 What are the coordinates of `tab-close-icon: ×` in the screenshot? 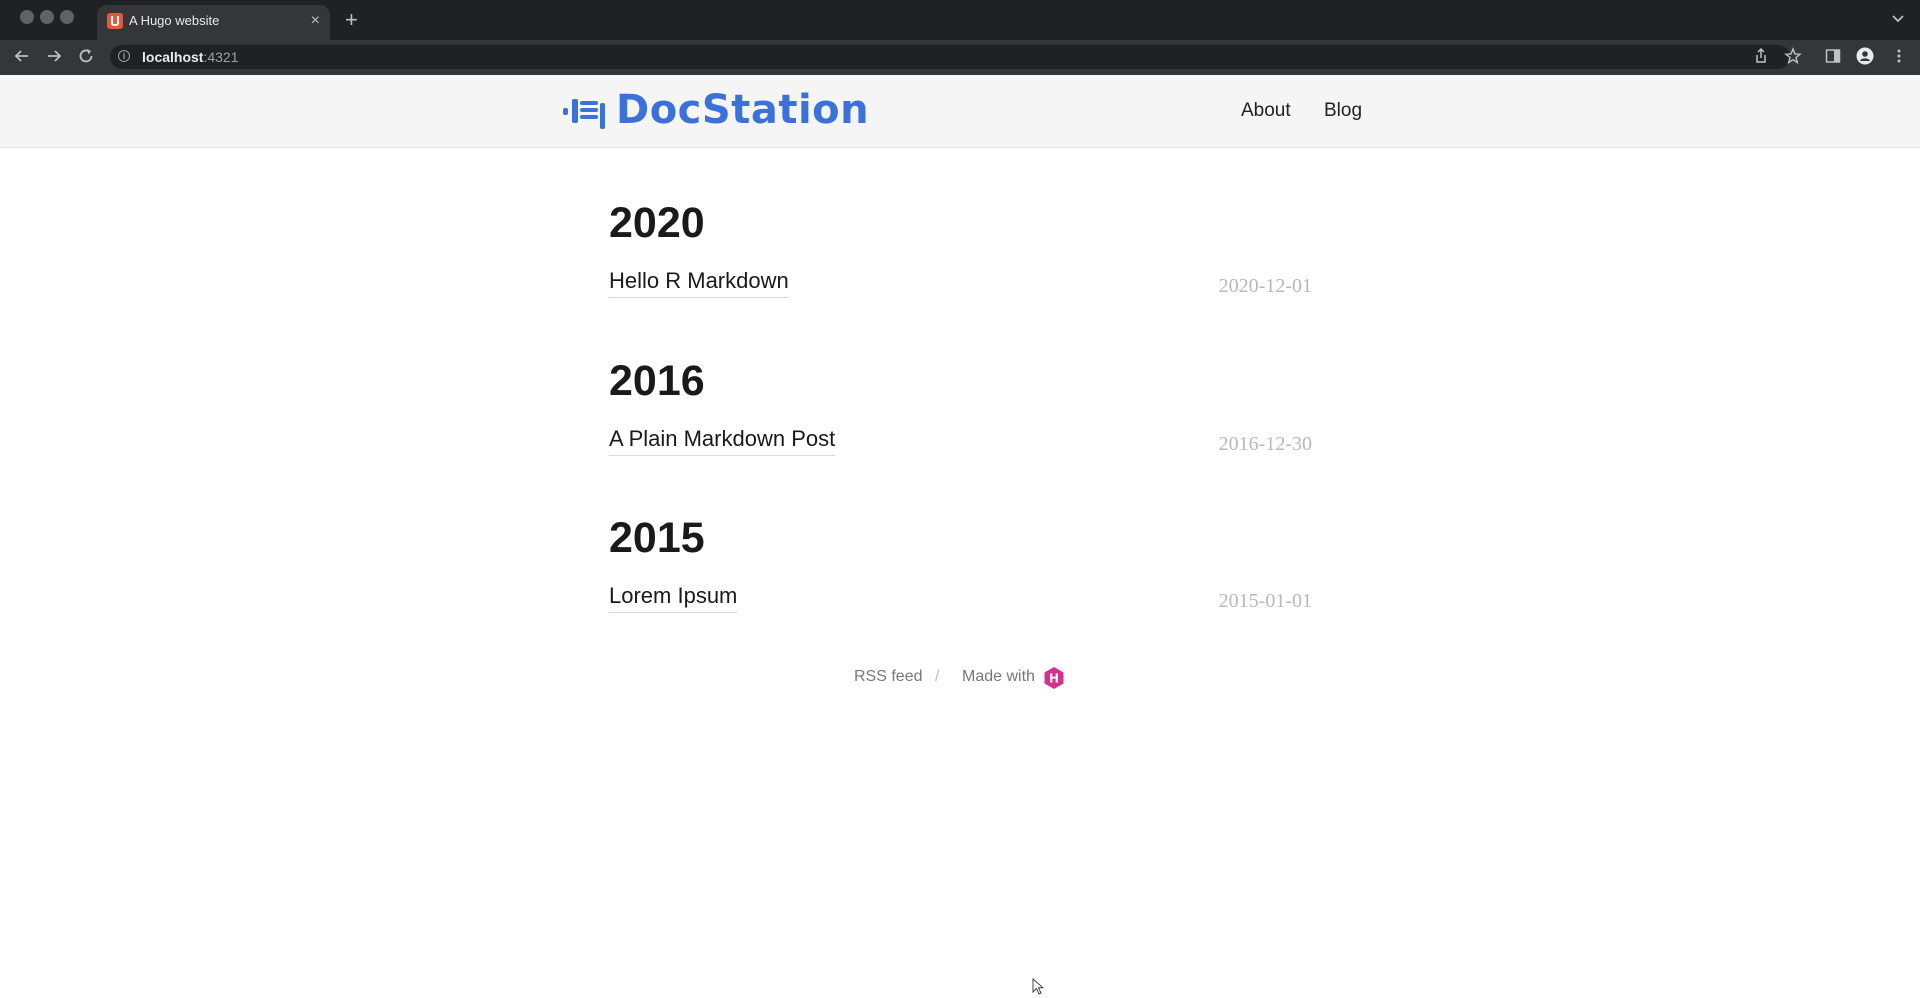 It's located at (315, 21).